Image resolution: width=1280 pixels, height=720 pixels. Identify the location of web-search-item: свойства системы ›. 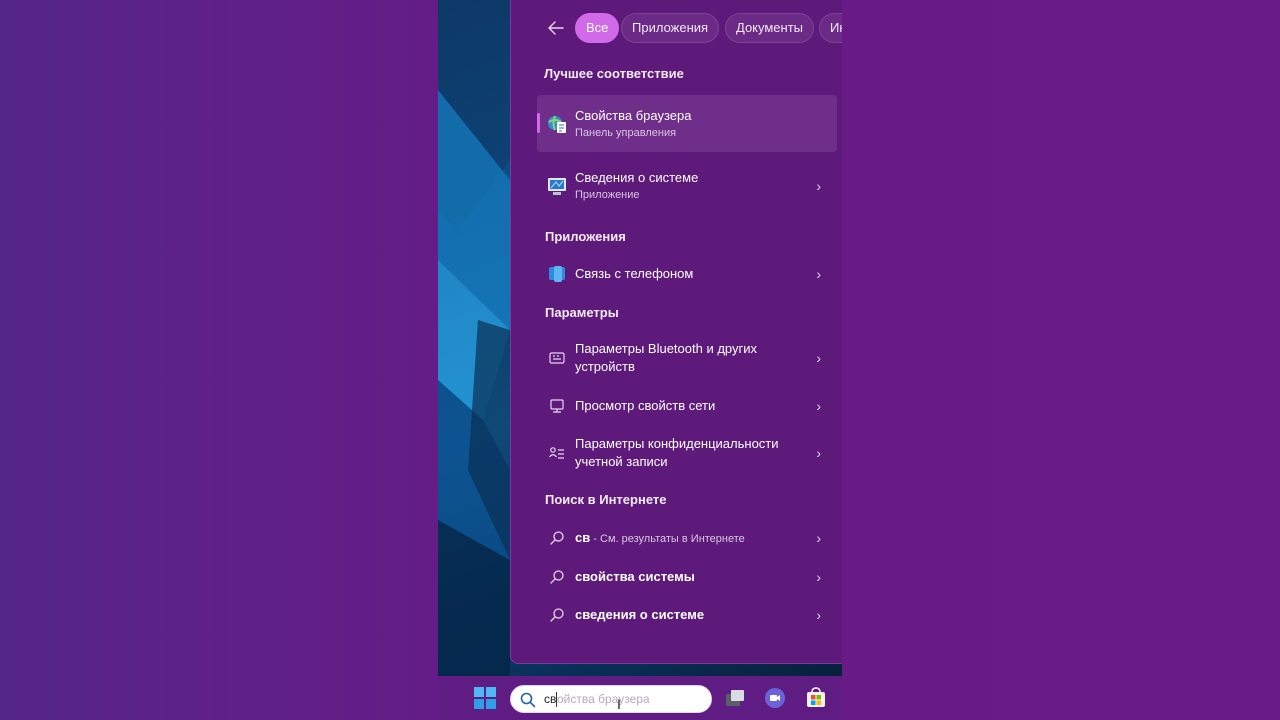
(687, 577).